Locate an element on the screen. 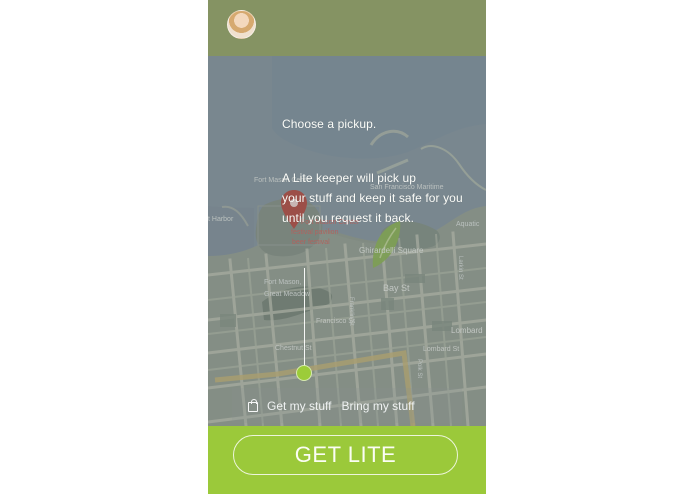 The width and height of the screenshot is (695, 494). get-my-stuff-option: Get my stuff is located at coordinates (289, 405).